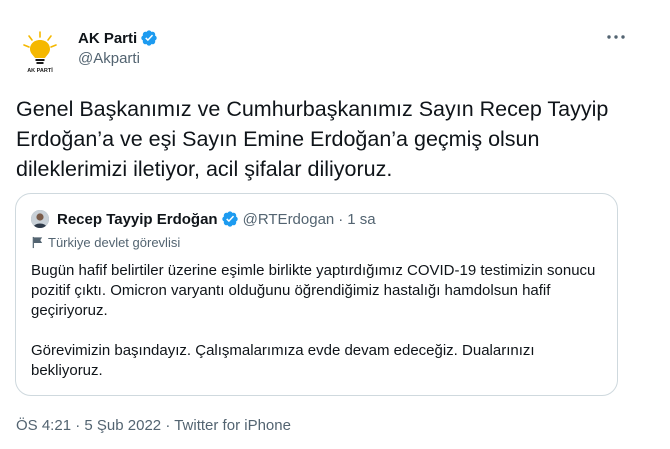 The height and width of the screenshot is (449, 670). Describe the element at coordinates (118, 58) in the screenshot. I see `author-handle: @Akparti` at that location.